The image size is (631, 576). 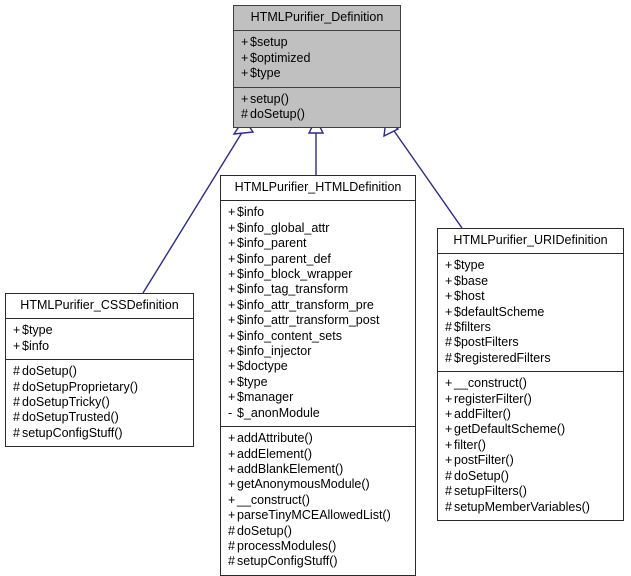 I want to click on method-row: + registerFilter(), so click(x=531, y=399).